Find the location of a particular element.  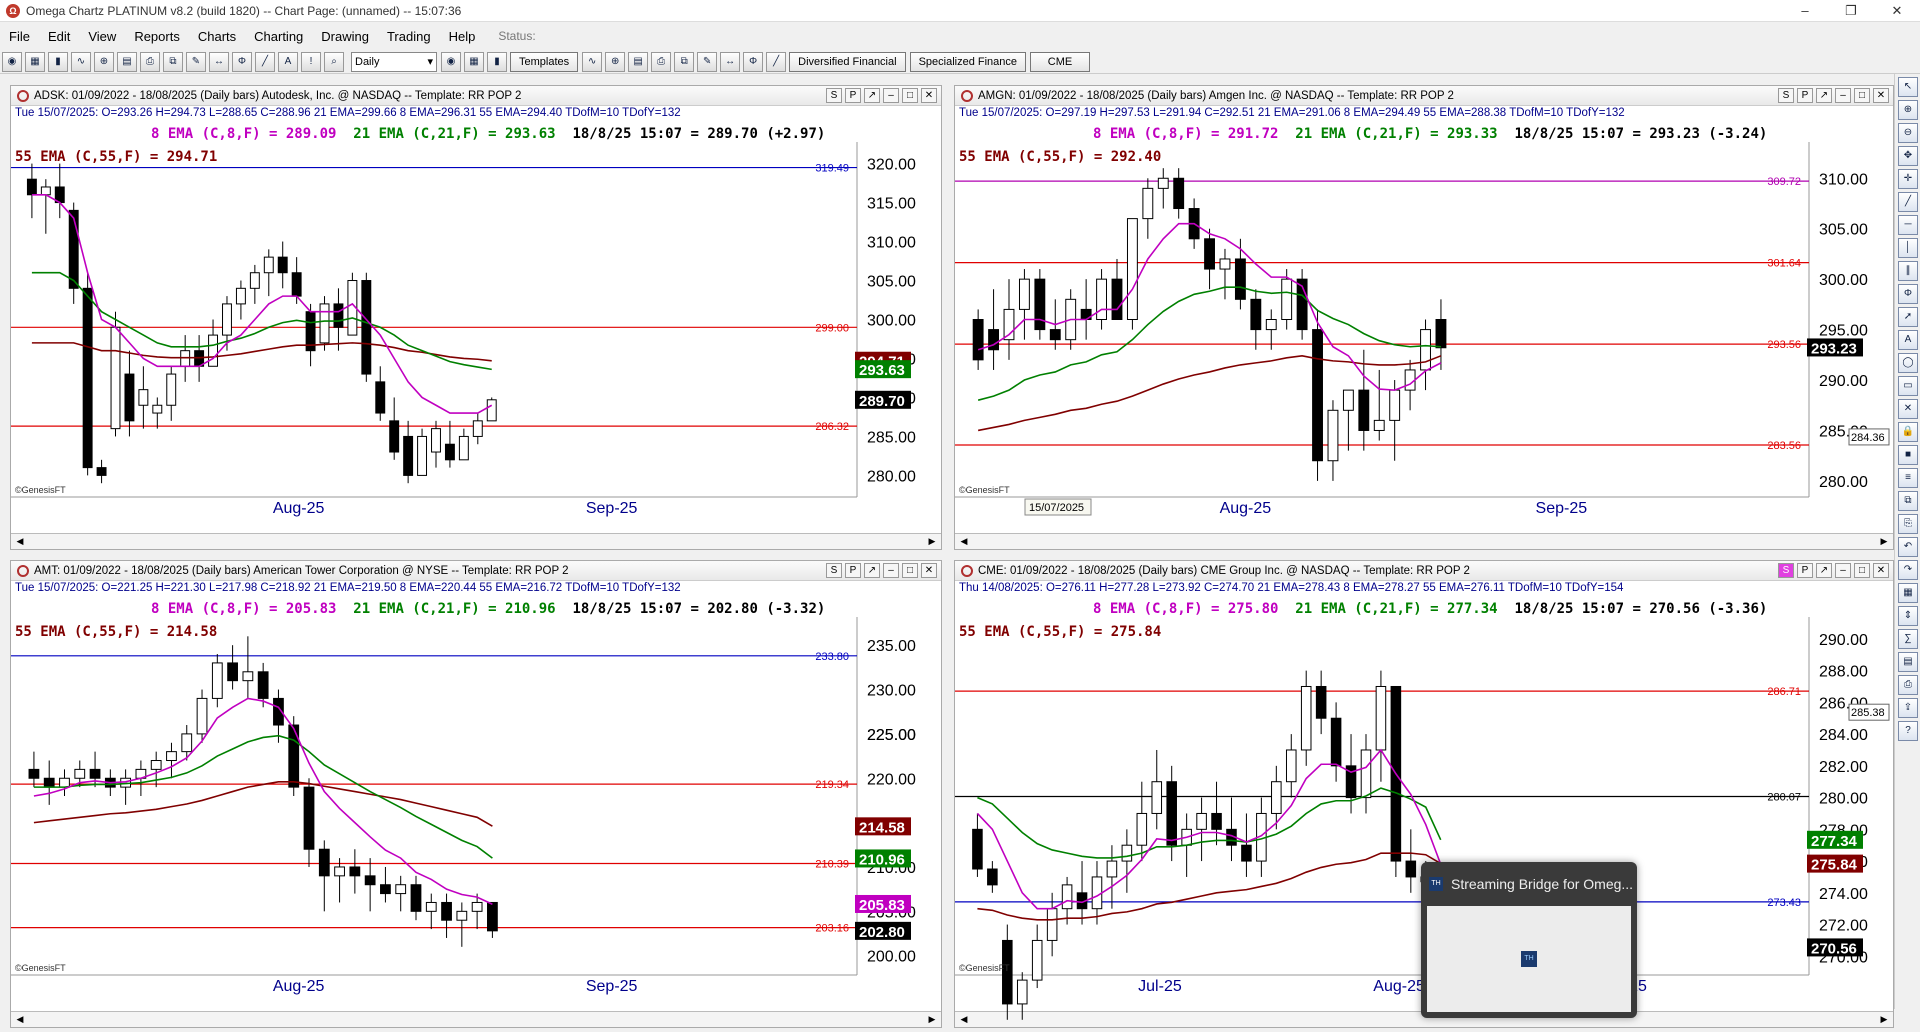

zoom-in-icon: ⊕ is located at coordinates (1908, 110).